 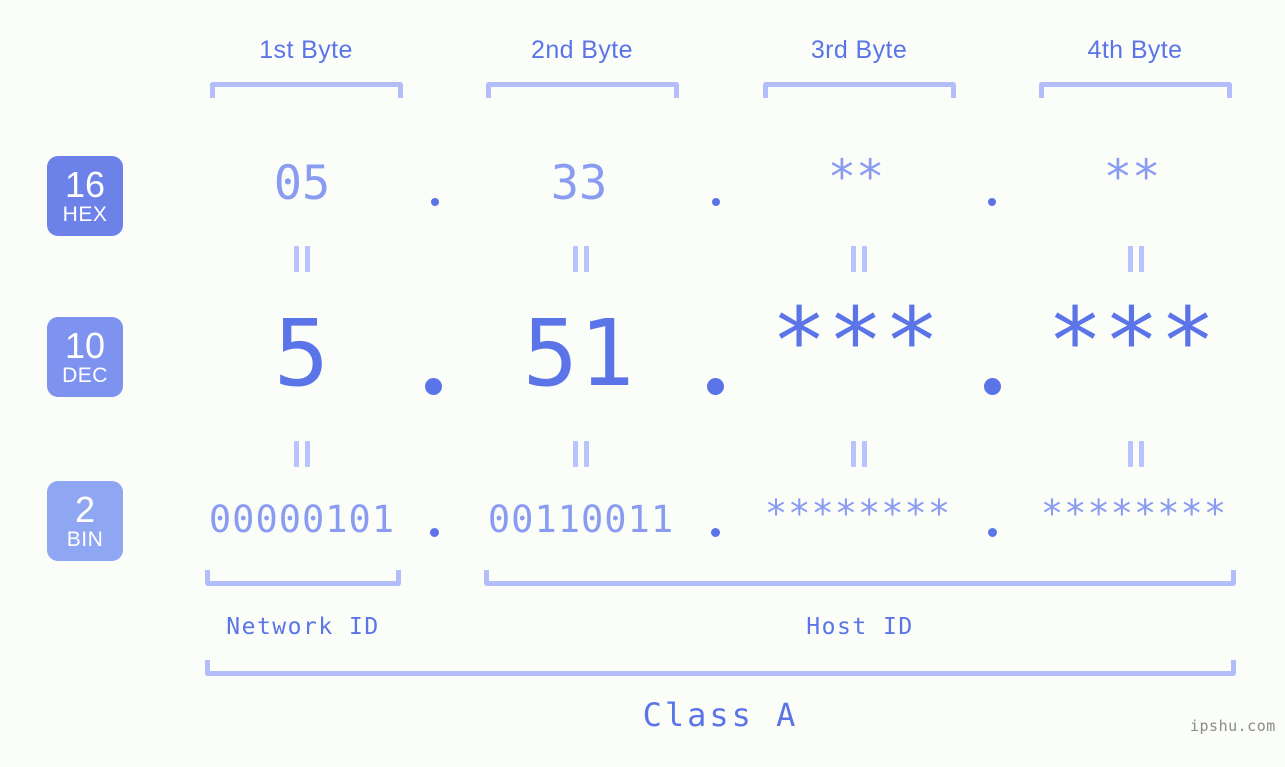 I want to click on base-badge-dec-label: DEC, so click(x=85, y=375).